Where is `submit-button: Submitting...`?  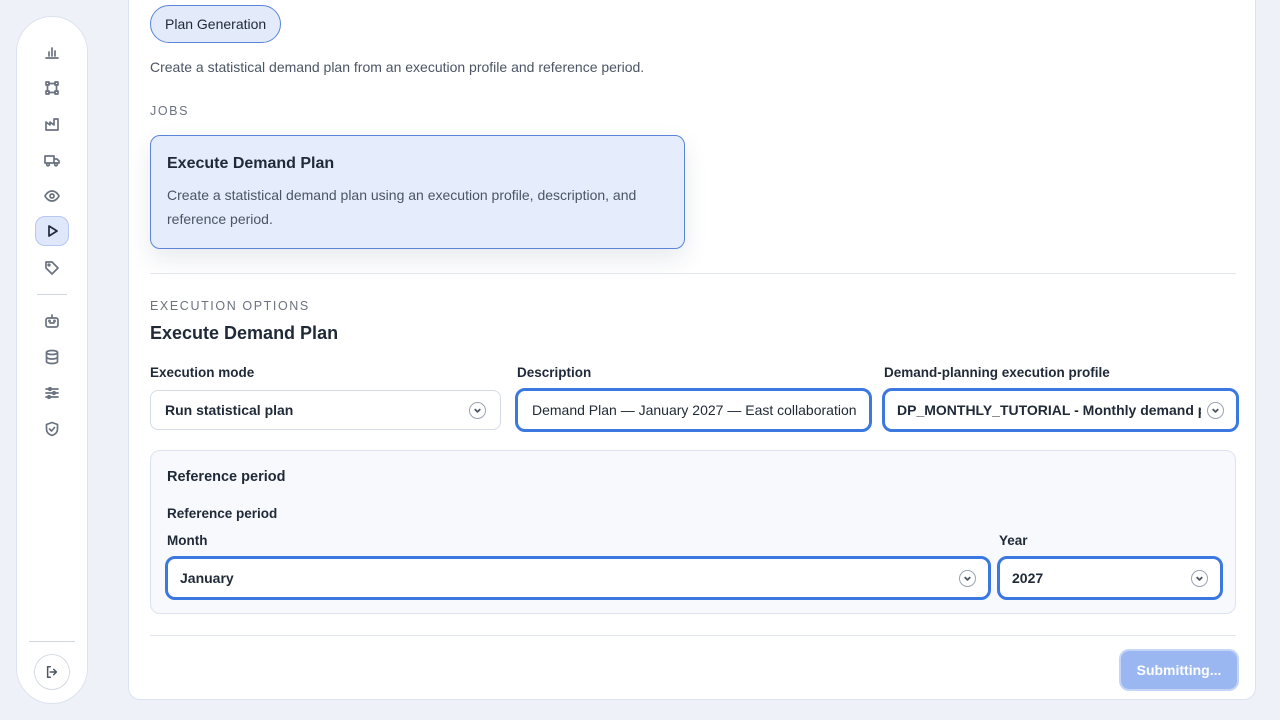
submit-button: Submitting... is located at coordinates (1179, 670).